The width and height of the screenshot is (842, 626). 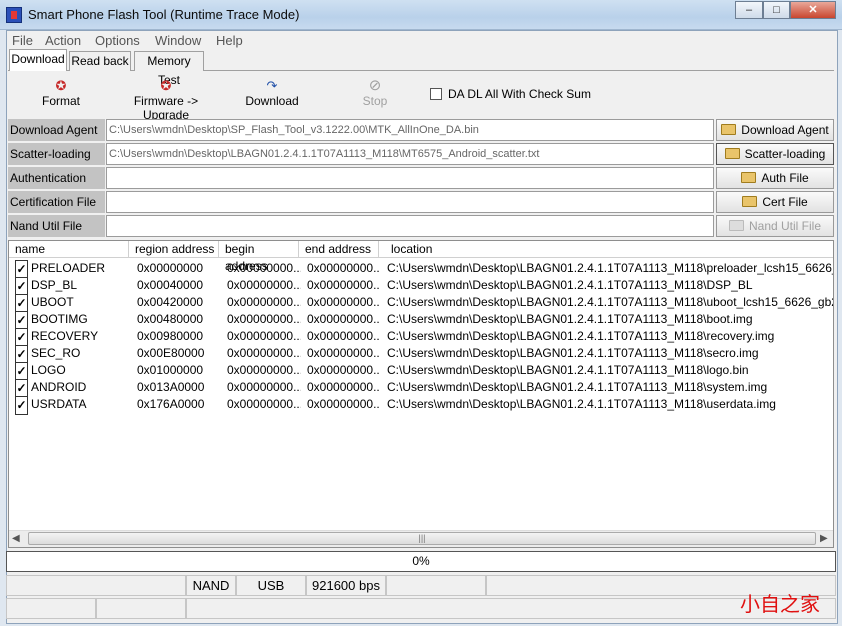 What do you see at coordinates (54, 285) in the screenshot?
I see `cell-name: DSP_BL` at bounding box center [54, 285].